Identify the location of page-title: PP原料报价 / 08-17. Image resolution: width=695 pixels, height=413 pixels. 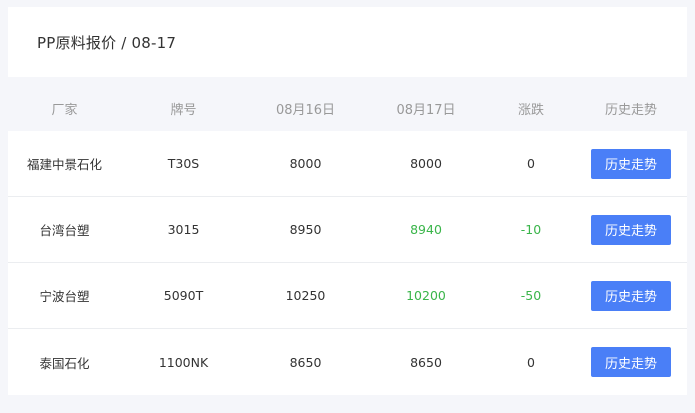
(107, 42).